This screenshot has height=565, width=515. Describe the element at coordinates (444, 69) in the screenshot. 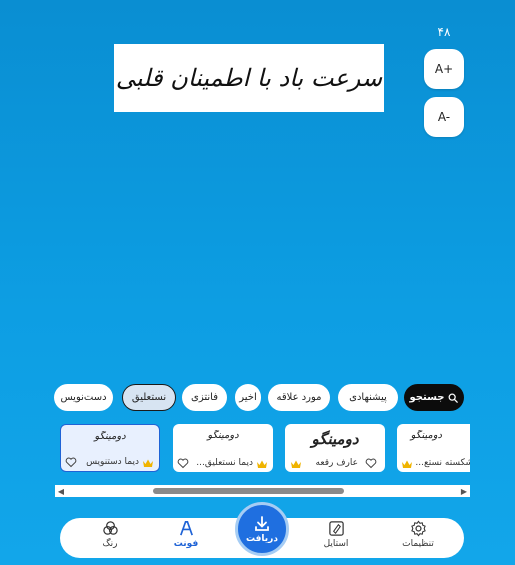

I see `increase-font-size-button: A+` at that location.